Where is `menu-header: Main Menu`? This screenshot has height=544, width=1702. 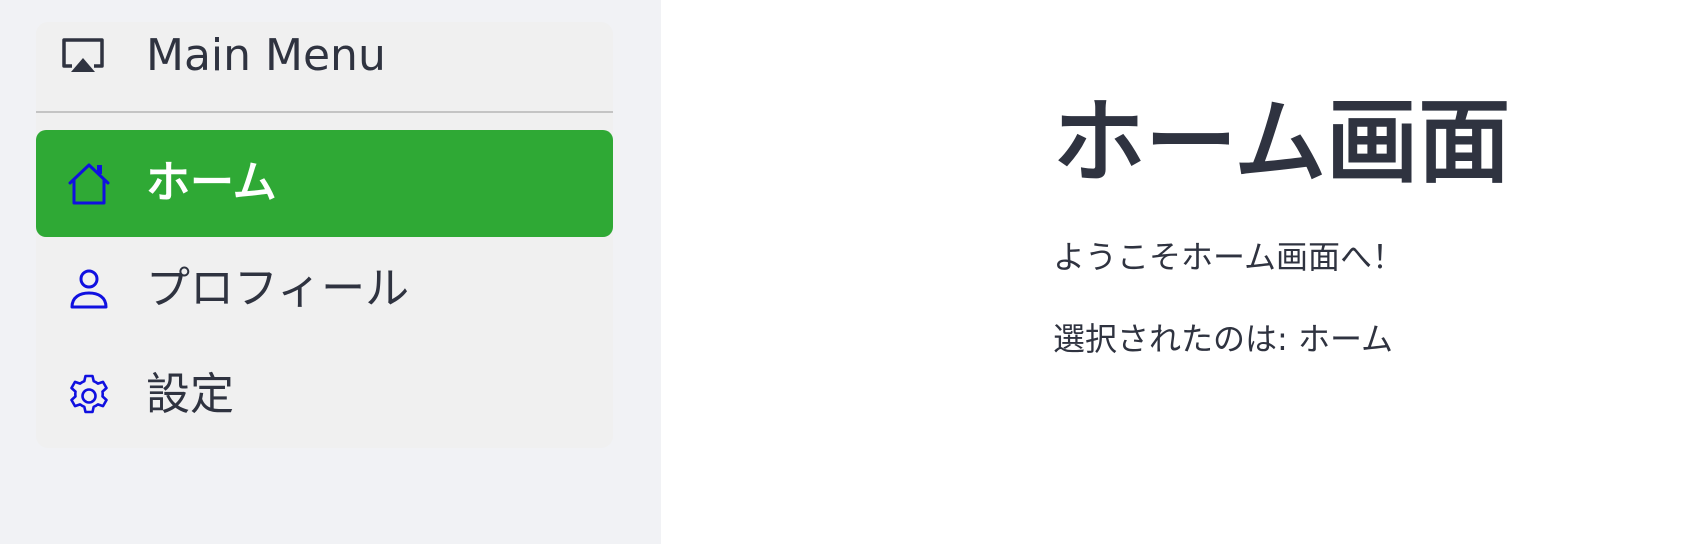 menu-header: Main Menu is located at coordinates (324, 67).